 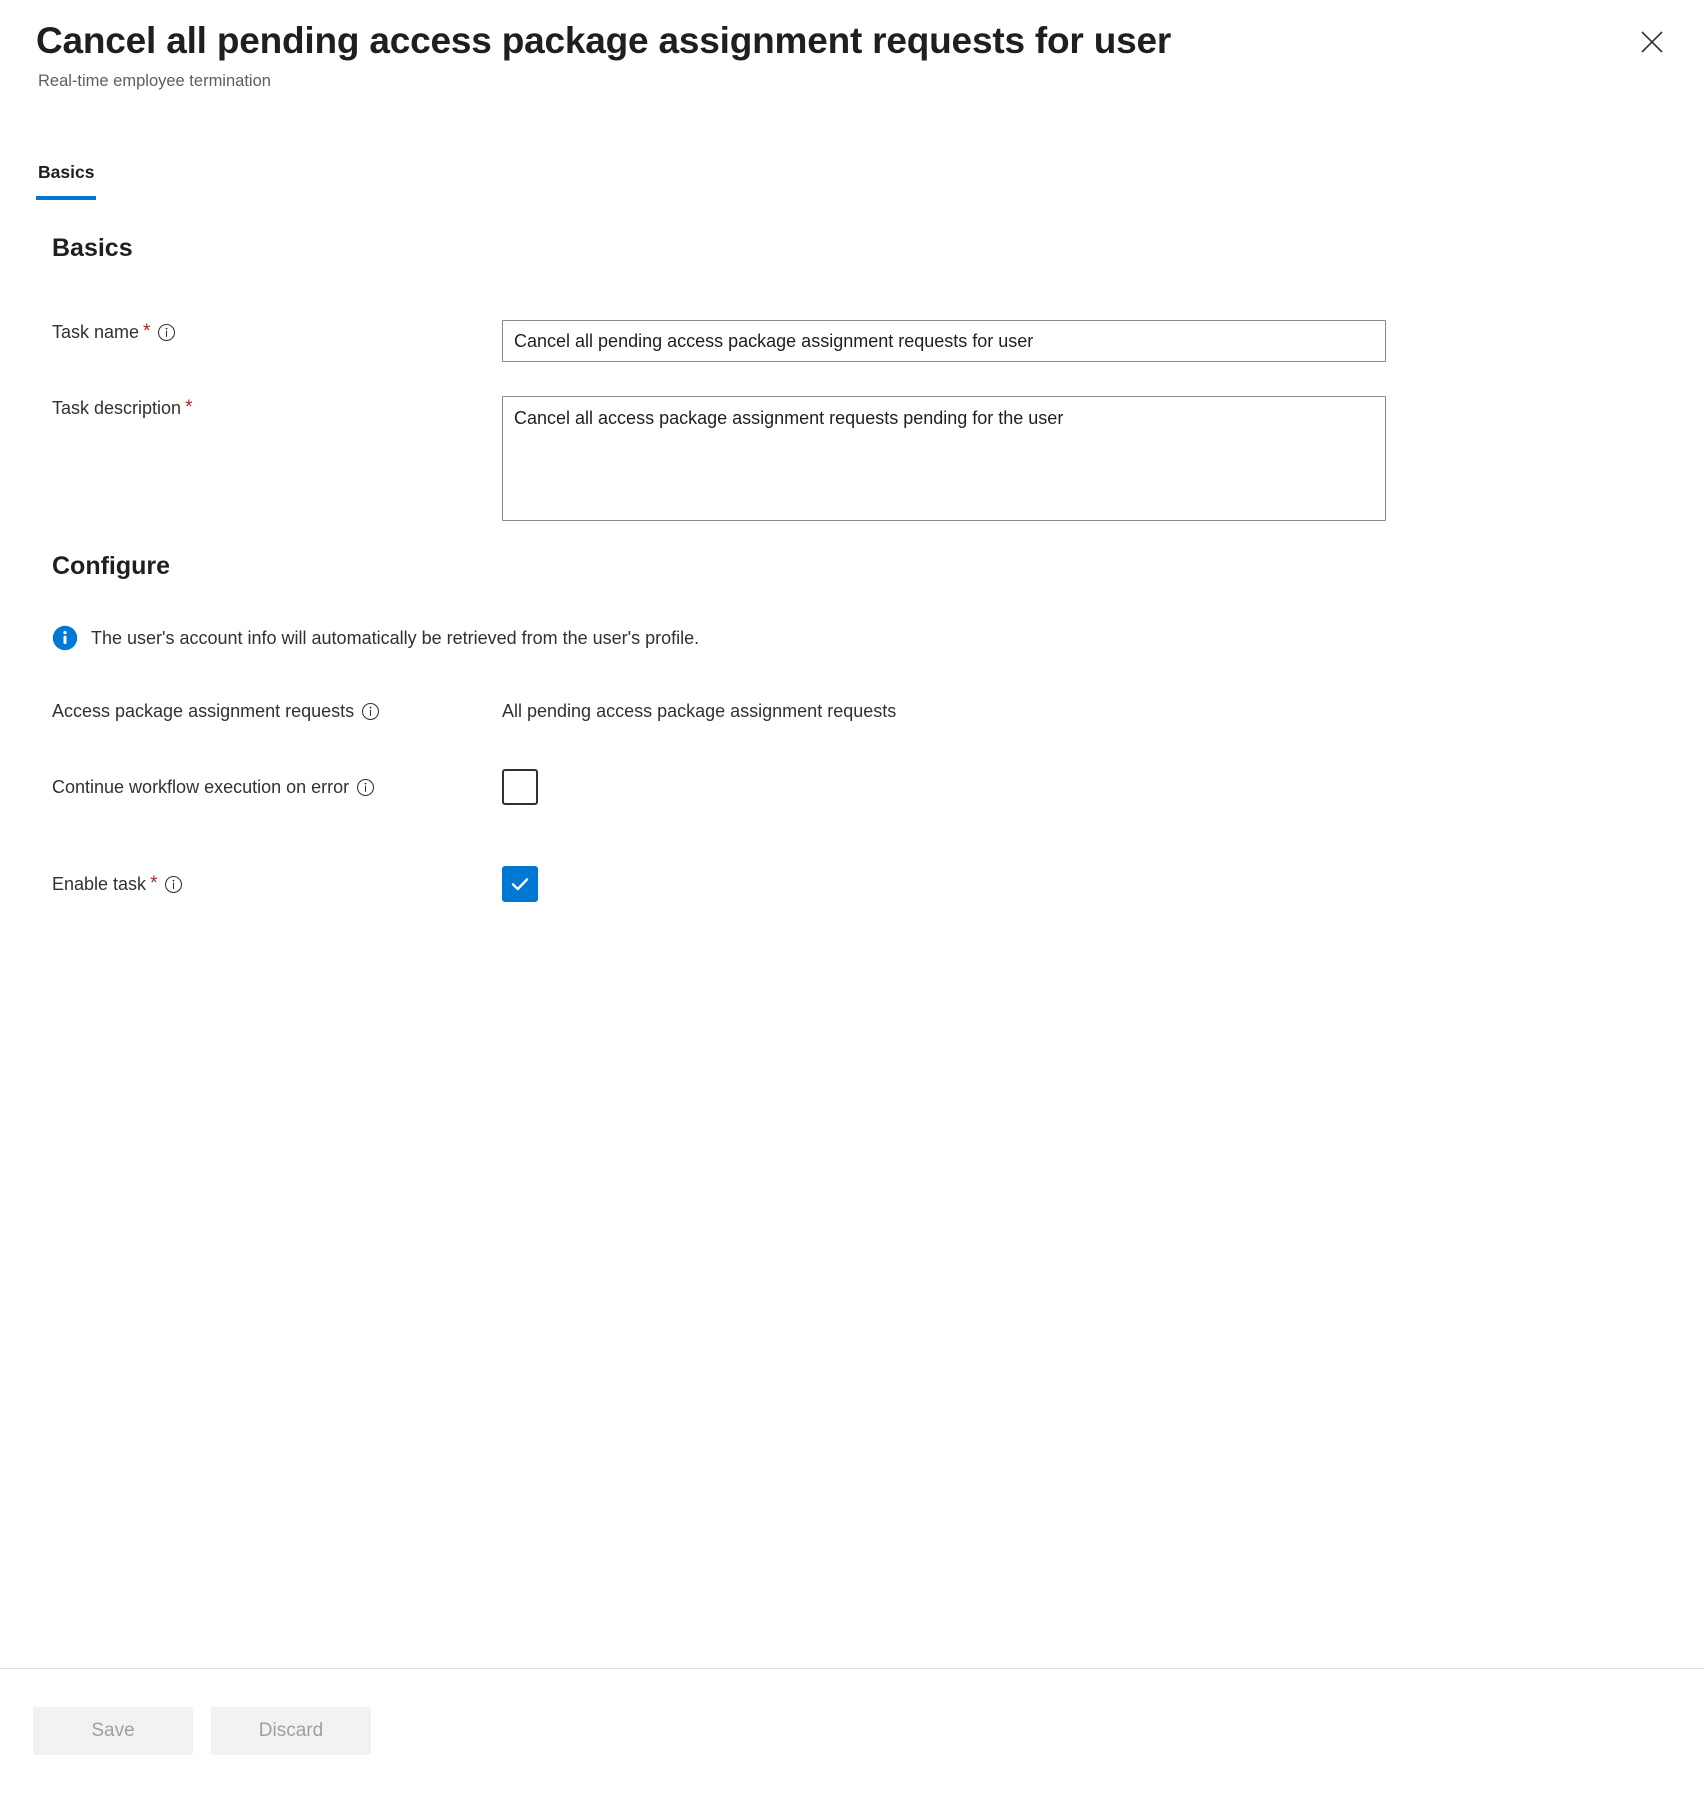 I want to click on label-task-name-text: Task name, so click(x=96, y=332).